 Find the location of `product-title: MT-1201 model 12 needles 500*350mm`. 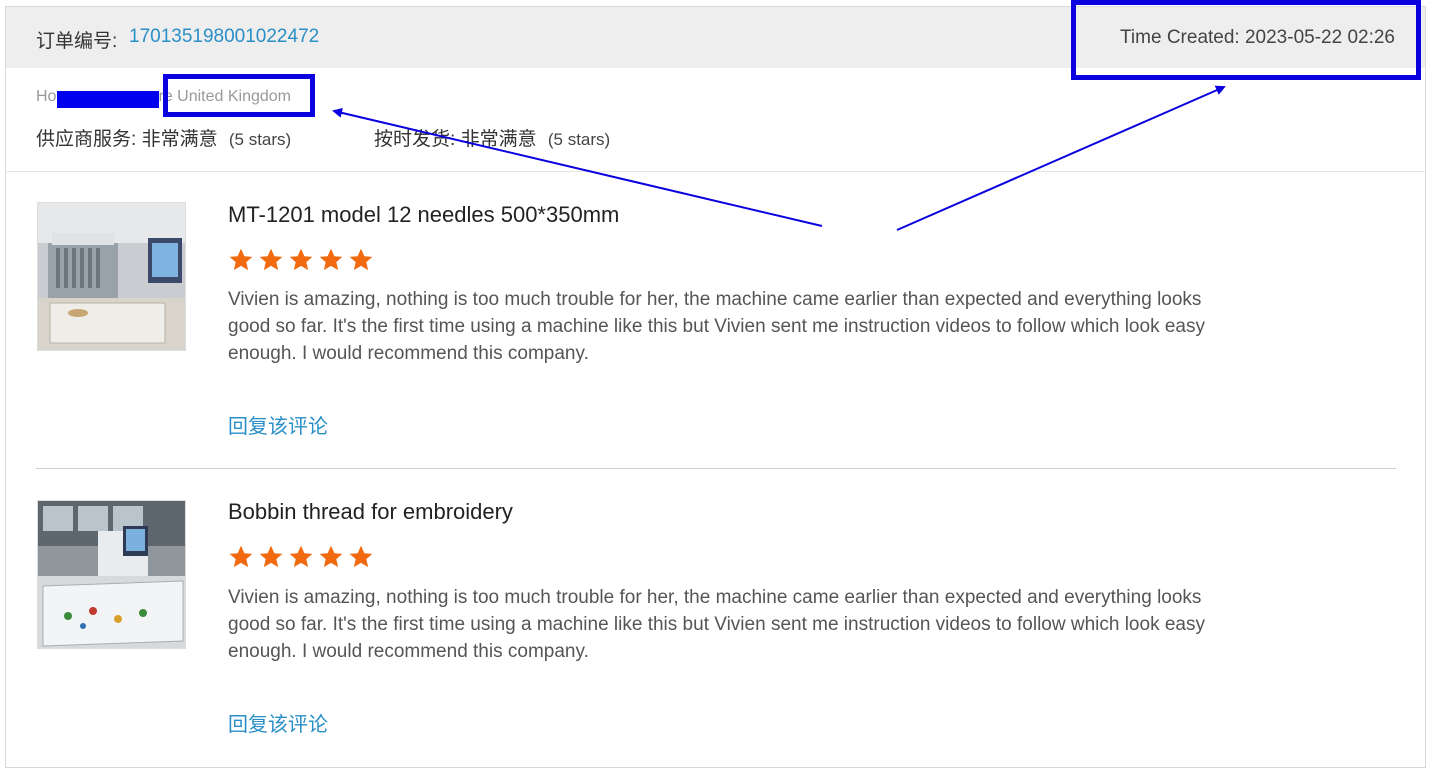

product-title: MT-1201 model 12 needles 500*350mm is located at coordinates (423, 215).